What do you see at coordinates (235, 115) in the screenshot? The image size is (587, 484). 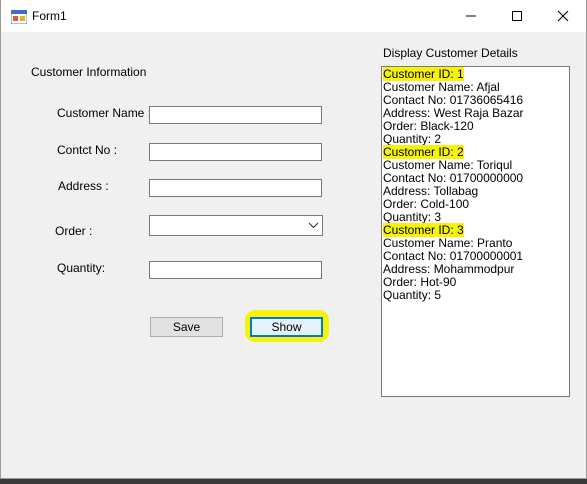 I see `customer-name-input` at bounding box center [235, 115].